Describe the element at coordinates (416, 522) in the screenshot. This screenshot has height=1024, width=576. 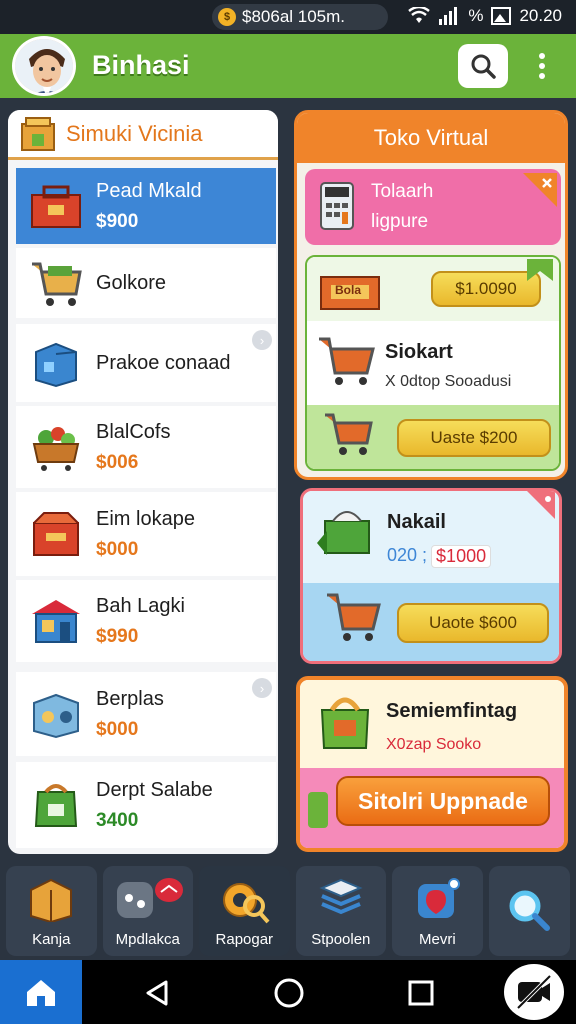
I see `product-title: Nakail` at that location.